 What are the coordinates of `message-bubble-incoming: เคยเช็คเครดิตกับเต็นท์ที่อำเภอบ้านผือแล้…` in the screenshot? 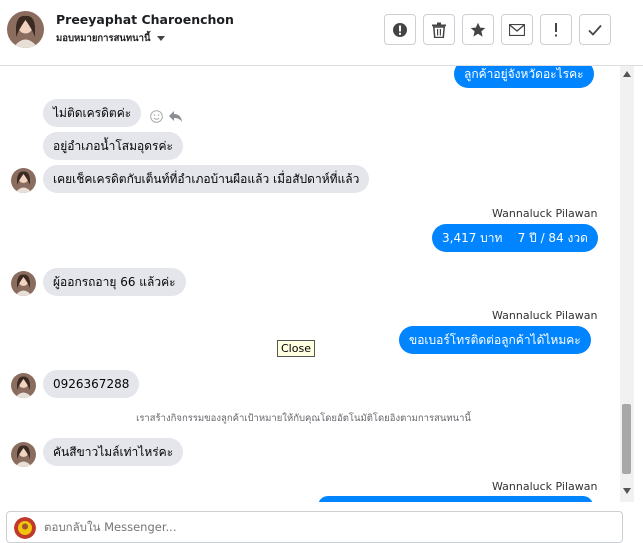 It's located at (206, 179).